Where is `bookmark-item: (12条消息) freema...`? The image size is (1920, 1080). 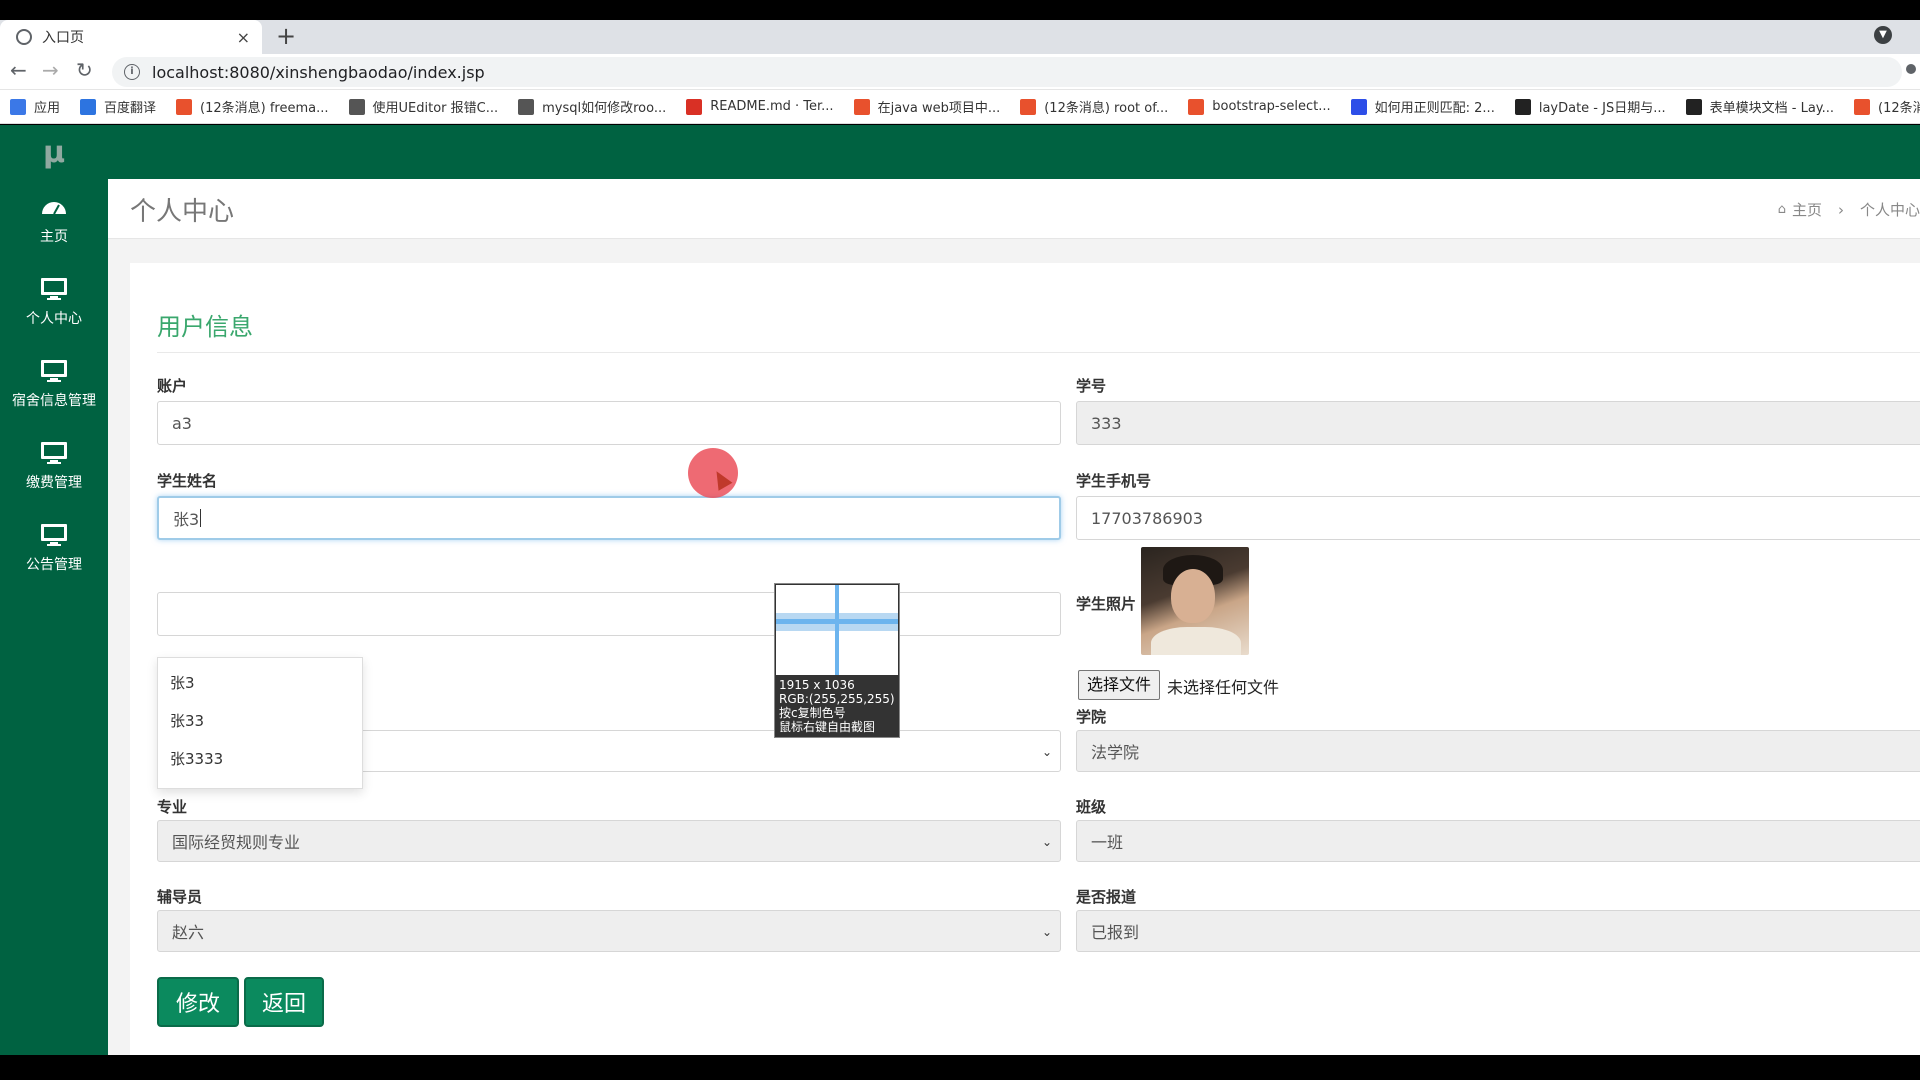 bookmark-item: (12条消息) freema... is located at coordinates (252, 106).